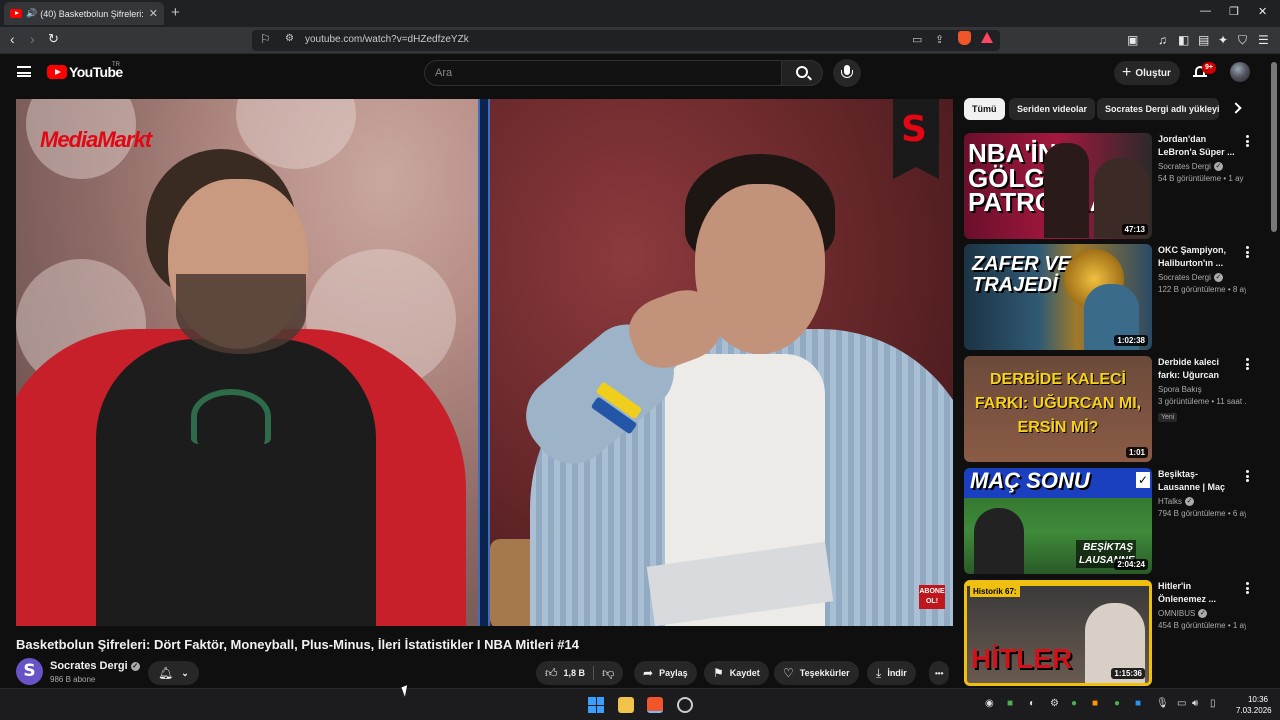 The image size is (1280, 720). I want to click on tray-shield-icon: ●, so click(1074, 703).